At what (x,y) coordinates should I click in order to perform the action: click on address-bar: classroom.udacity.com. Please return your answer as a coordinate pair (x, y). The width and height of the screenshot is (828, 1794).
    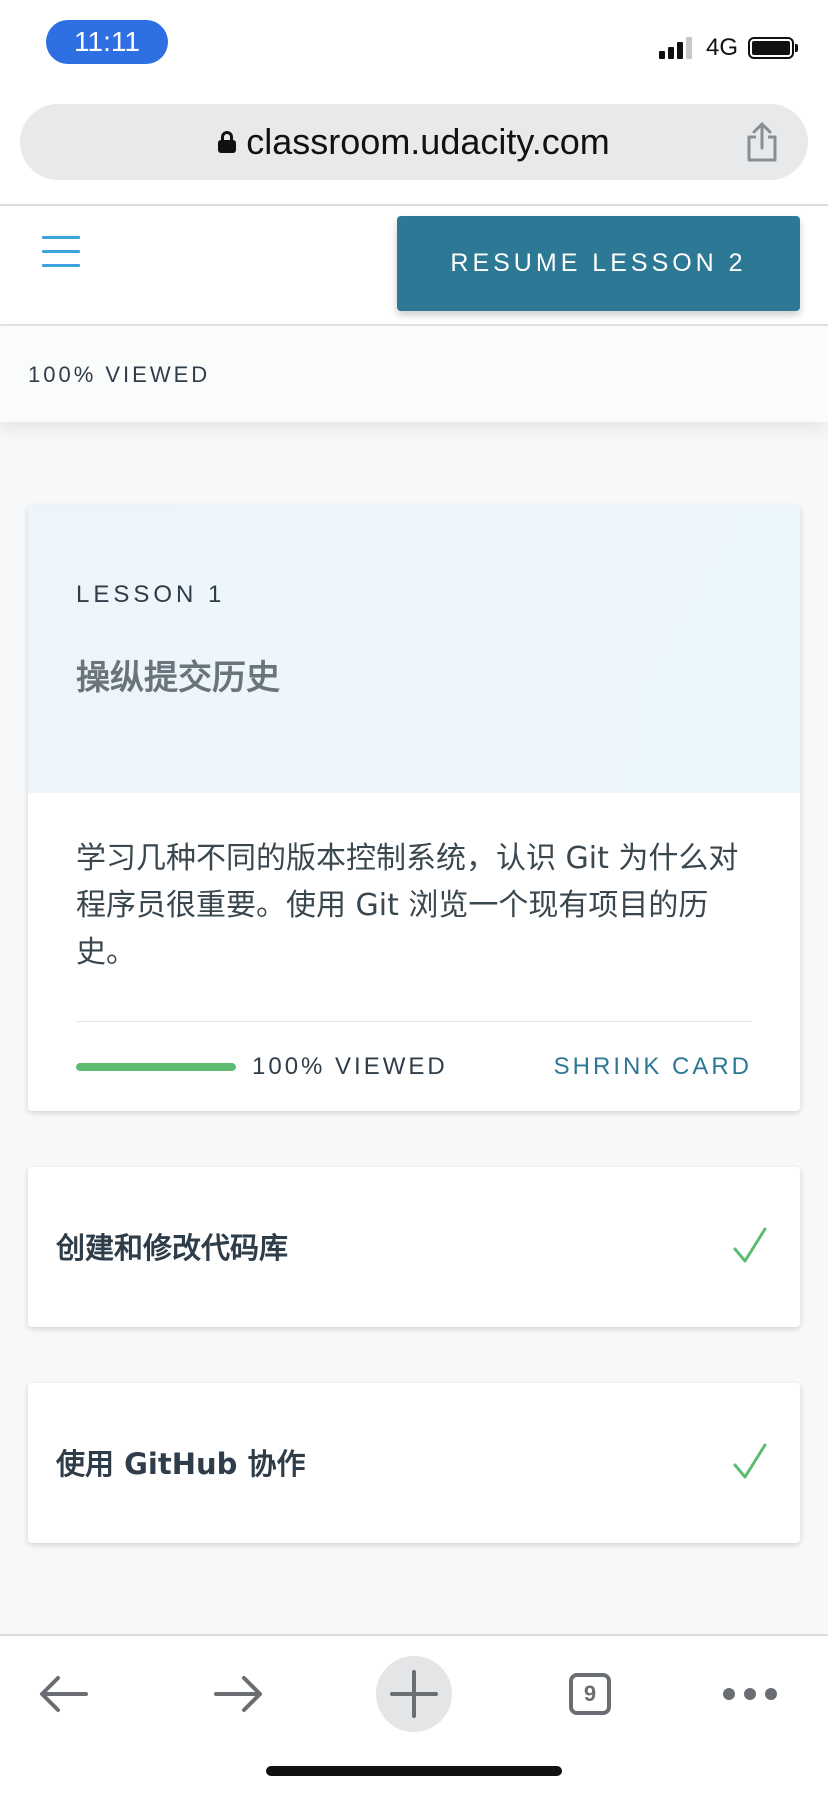
    Looking at the image, I should click on (414, 142).